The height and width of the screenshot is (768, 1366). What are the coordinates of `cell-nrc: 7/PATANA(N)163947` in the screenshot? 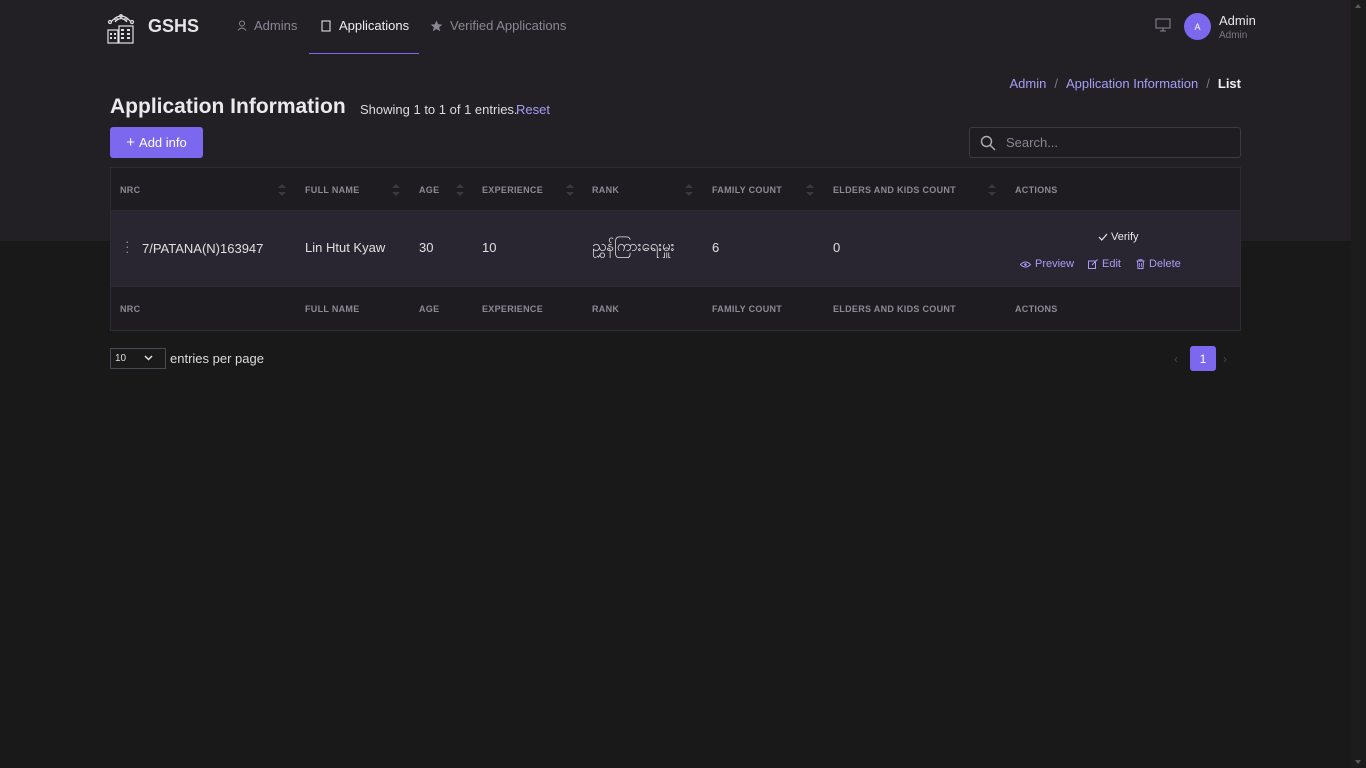 It's located at (203, 248).